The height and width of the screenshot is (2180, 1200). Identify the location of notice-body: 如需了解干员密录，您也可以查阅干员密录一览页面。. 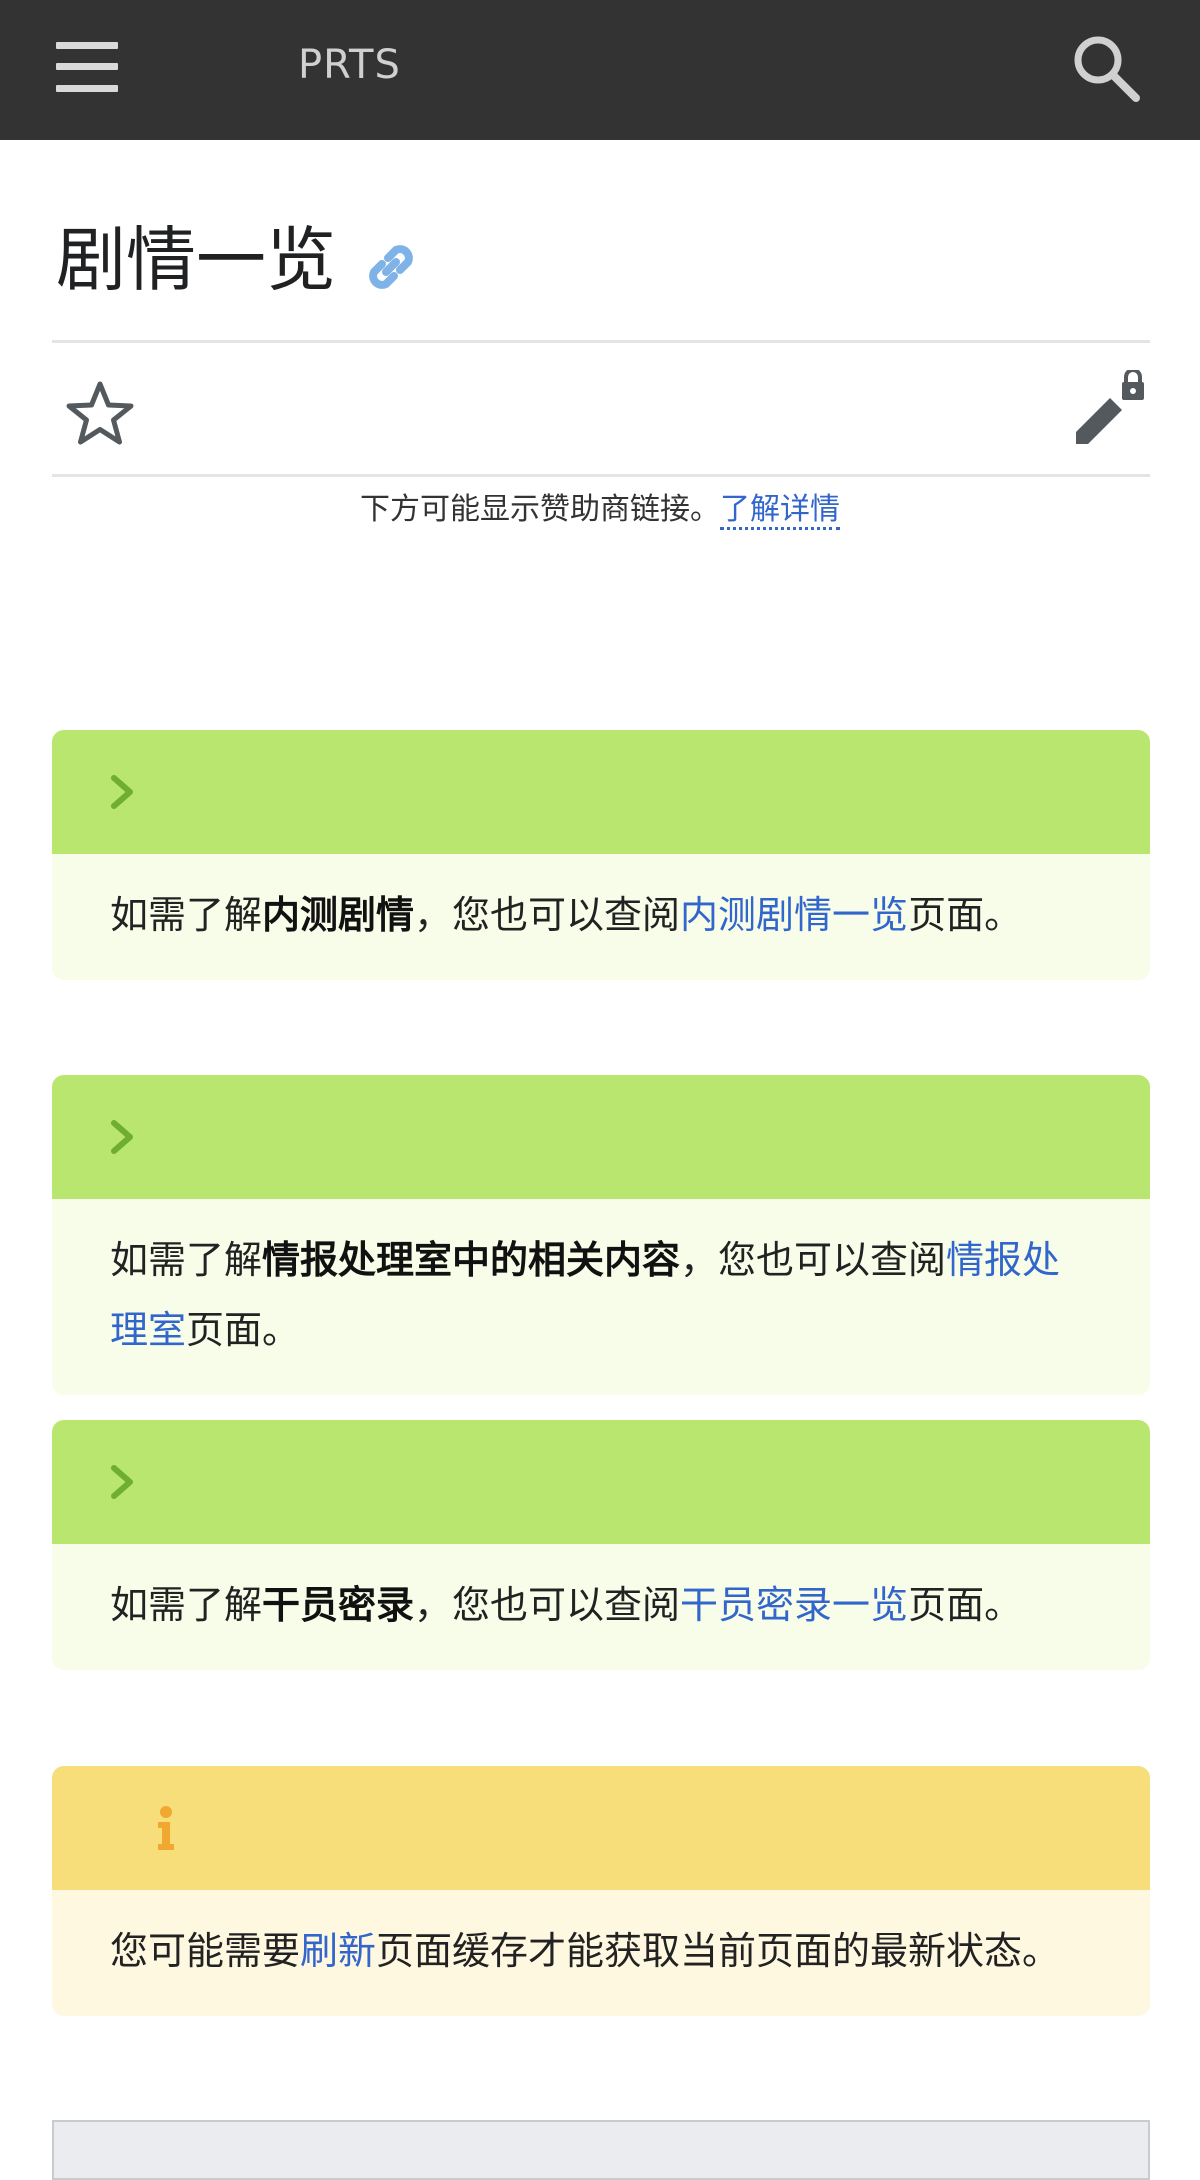
(601, 1607).